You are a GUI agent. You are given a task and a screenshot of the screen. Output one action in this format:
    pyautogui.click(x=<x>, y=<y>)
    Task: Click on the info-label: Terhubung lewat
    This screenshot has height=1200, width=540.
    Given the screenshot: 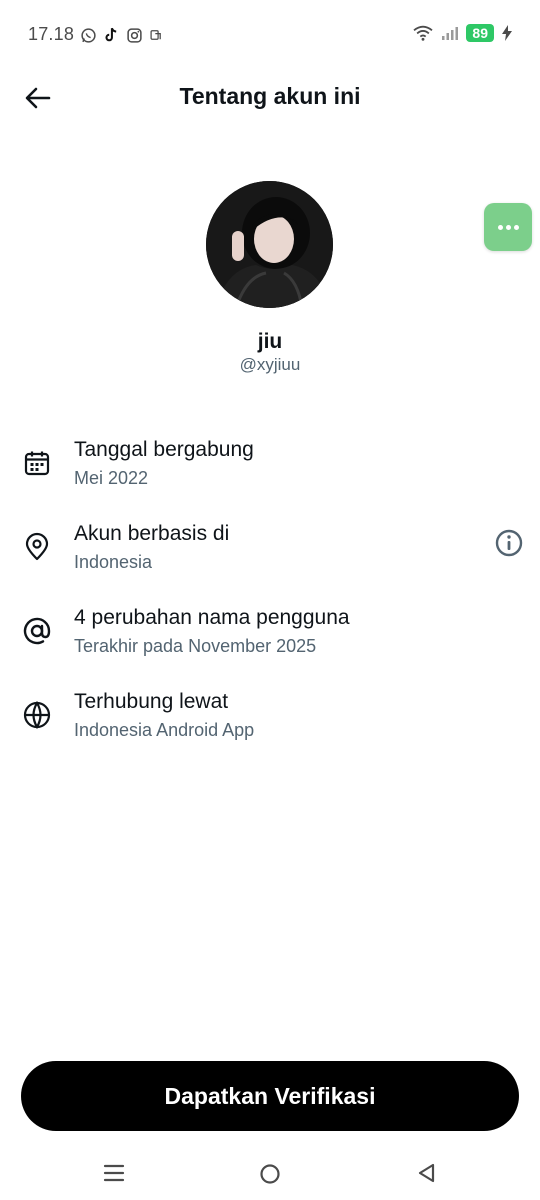 What is the action you would take?
    pyautogui.click(x=151, y=701)
    